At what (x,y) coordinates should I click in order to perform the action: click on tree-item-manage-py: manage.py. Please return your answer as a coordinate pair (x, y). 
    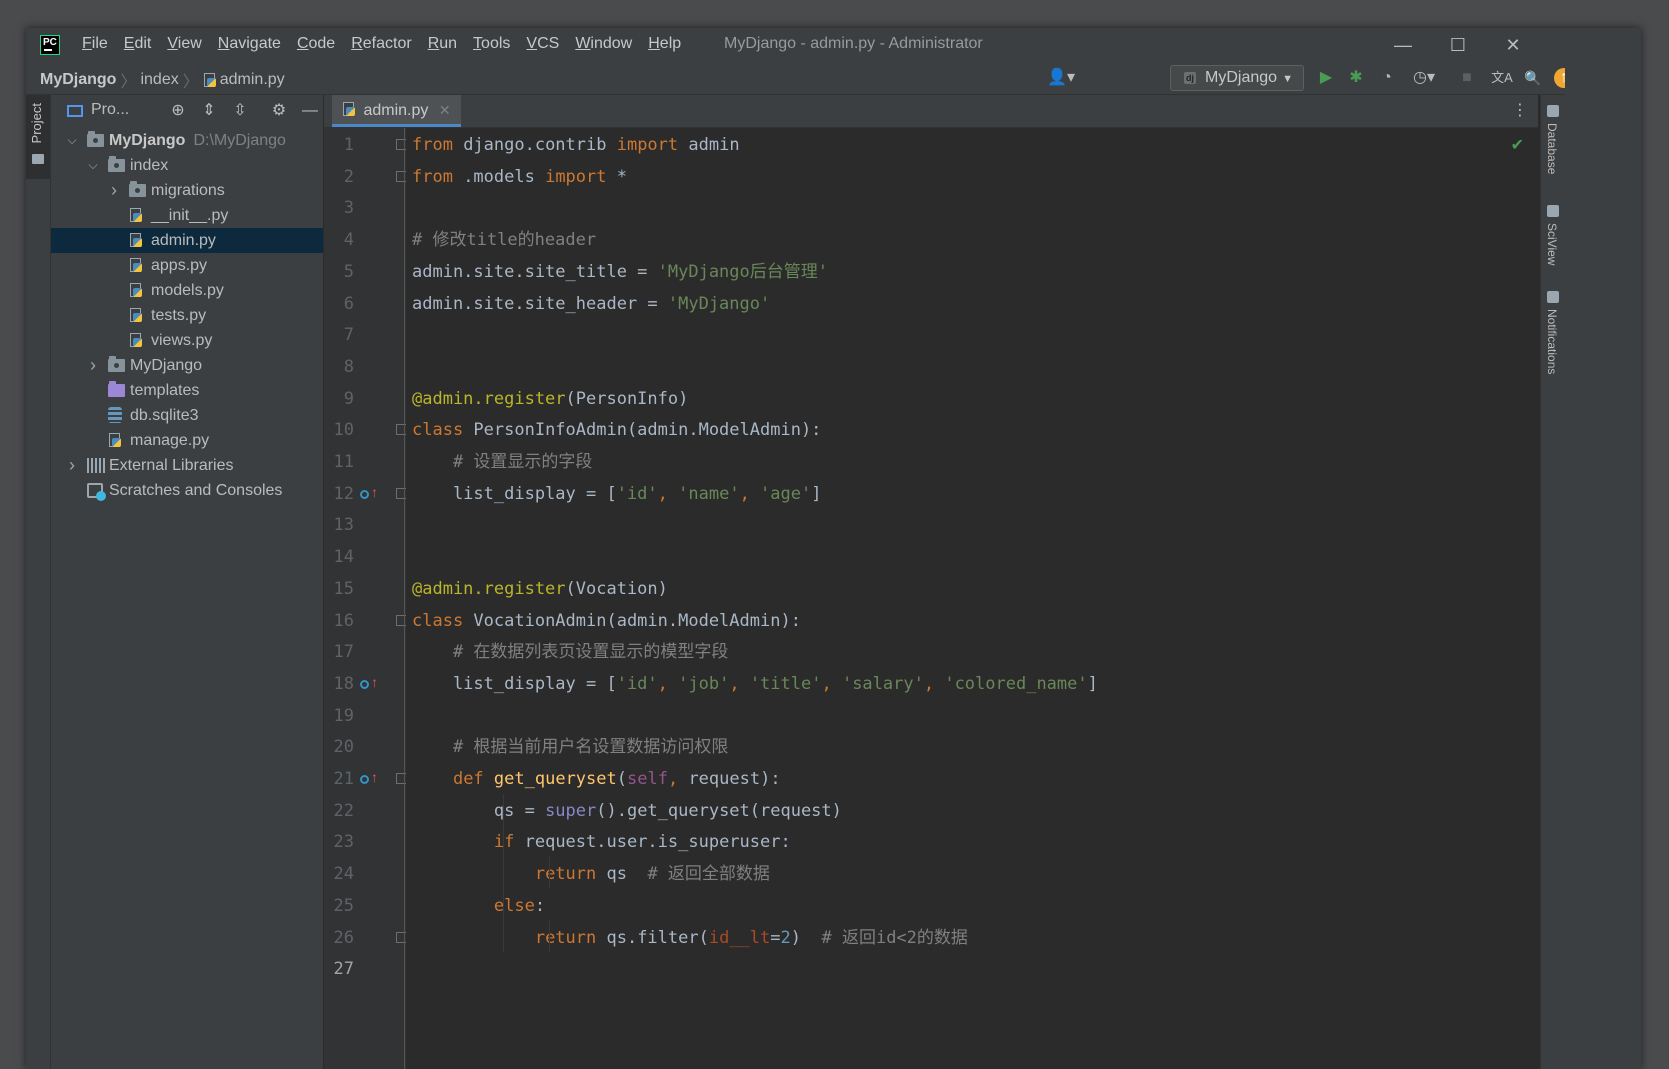
    Looking at the image, I should click on (187, 440).